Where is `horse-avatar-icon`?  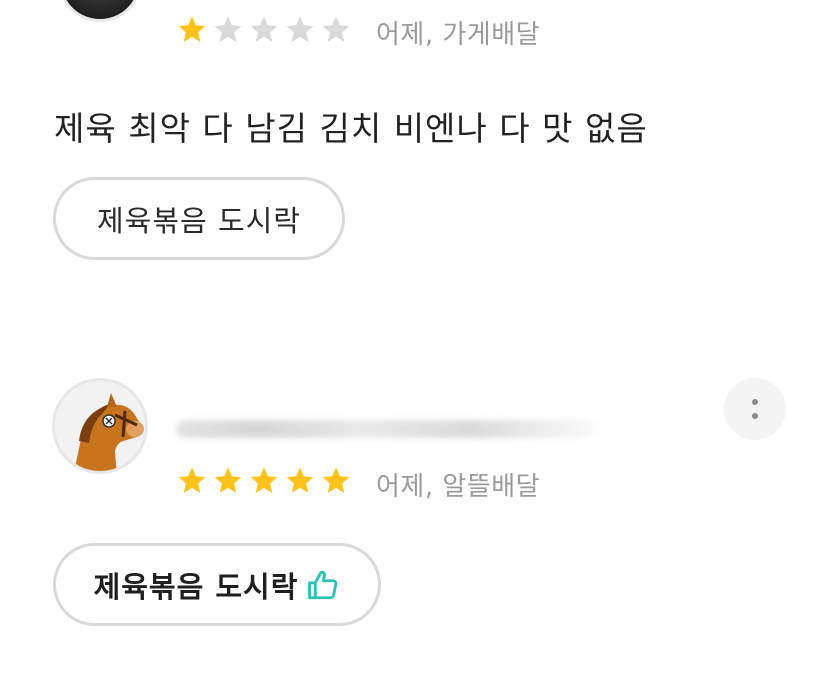
horse-avatar-icon is located at coordinates (100, 426).